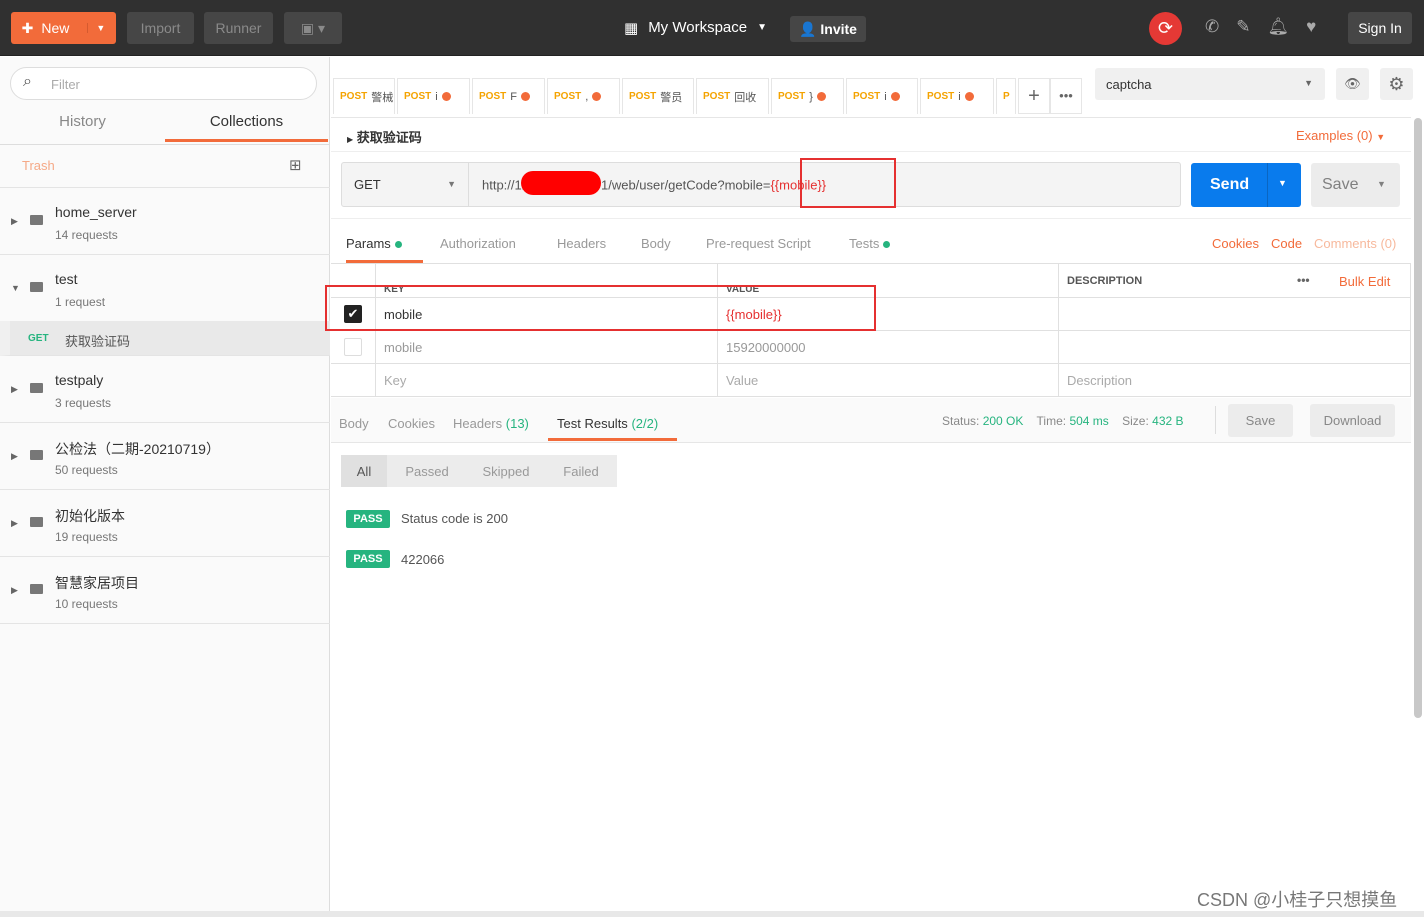 This screenshot has width=1424, height=917. I want to click on sync-icon: ⟳, so click(1165, 28).